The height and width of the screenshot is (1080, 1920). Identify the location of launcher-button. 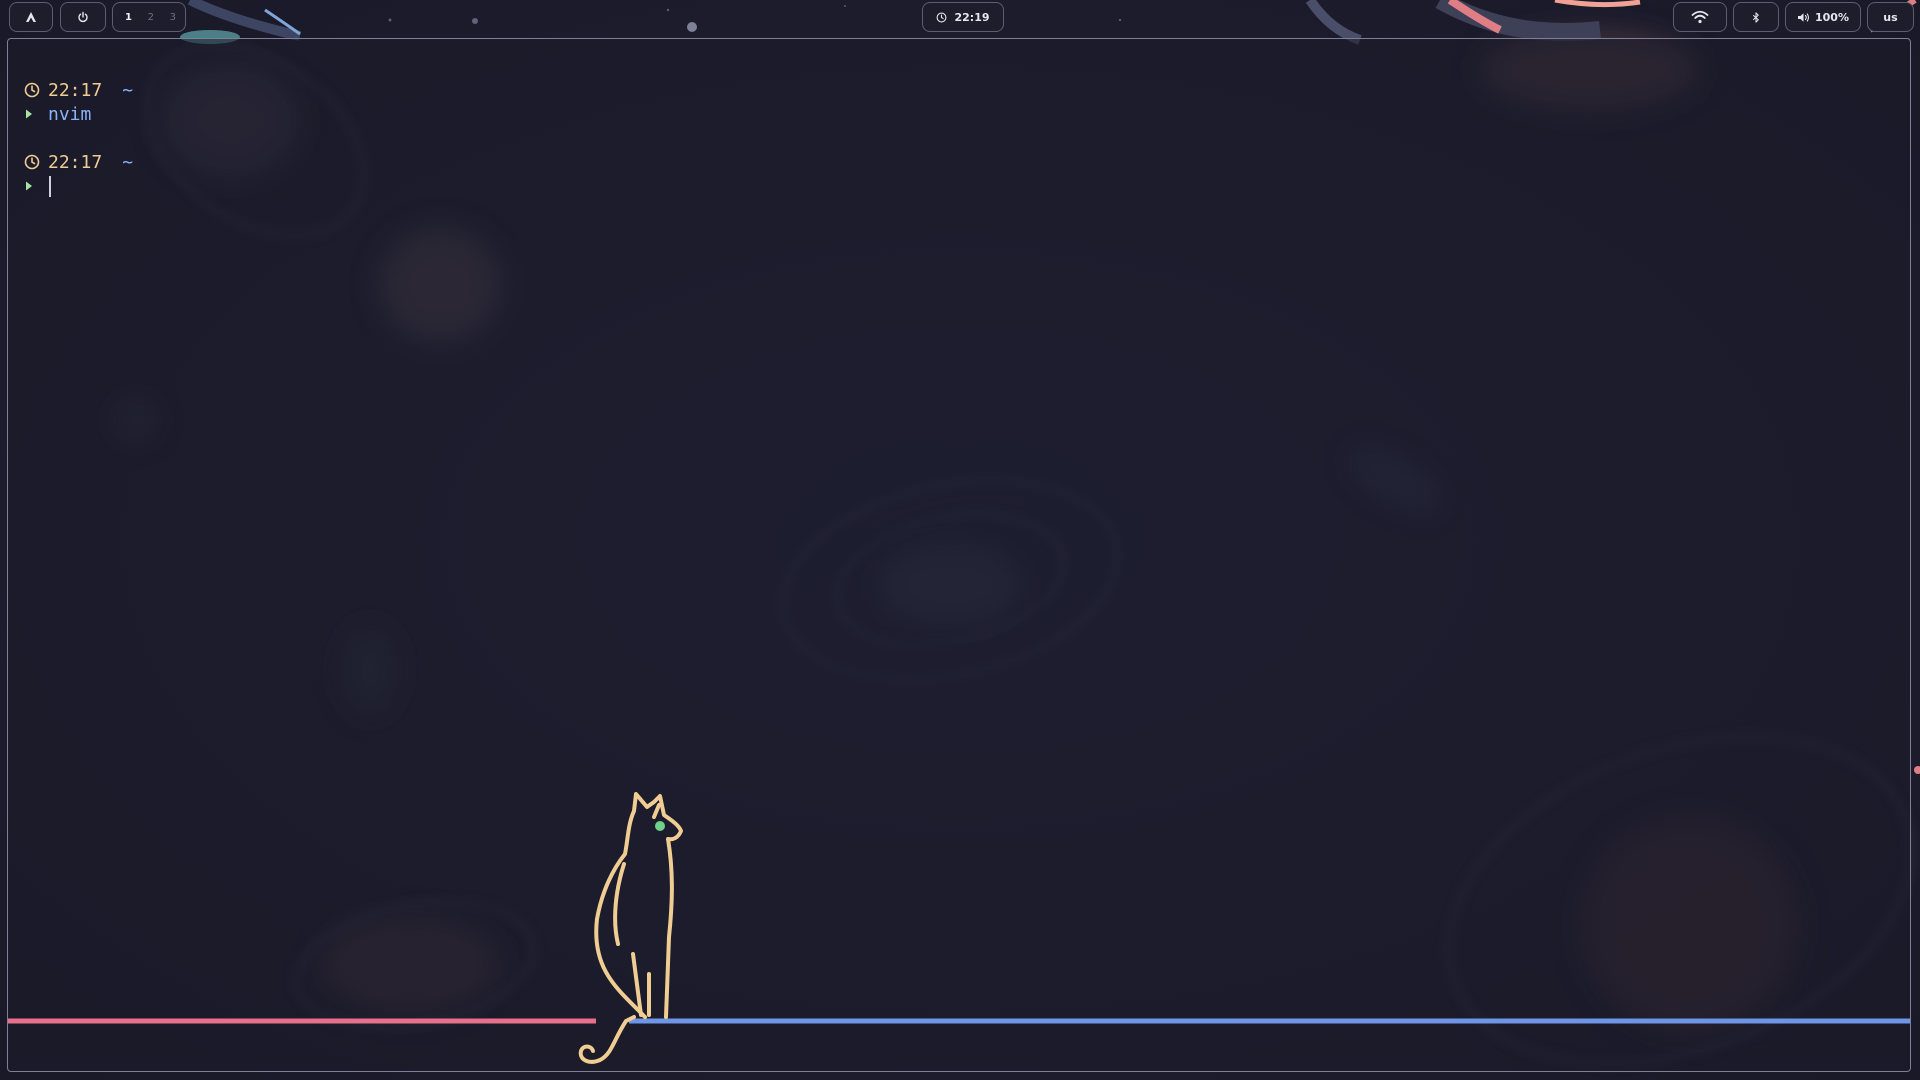
(31, 17).